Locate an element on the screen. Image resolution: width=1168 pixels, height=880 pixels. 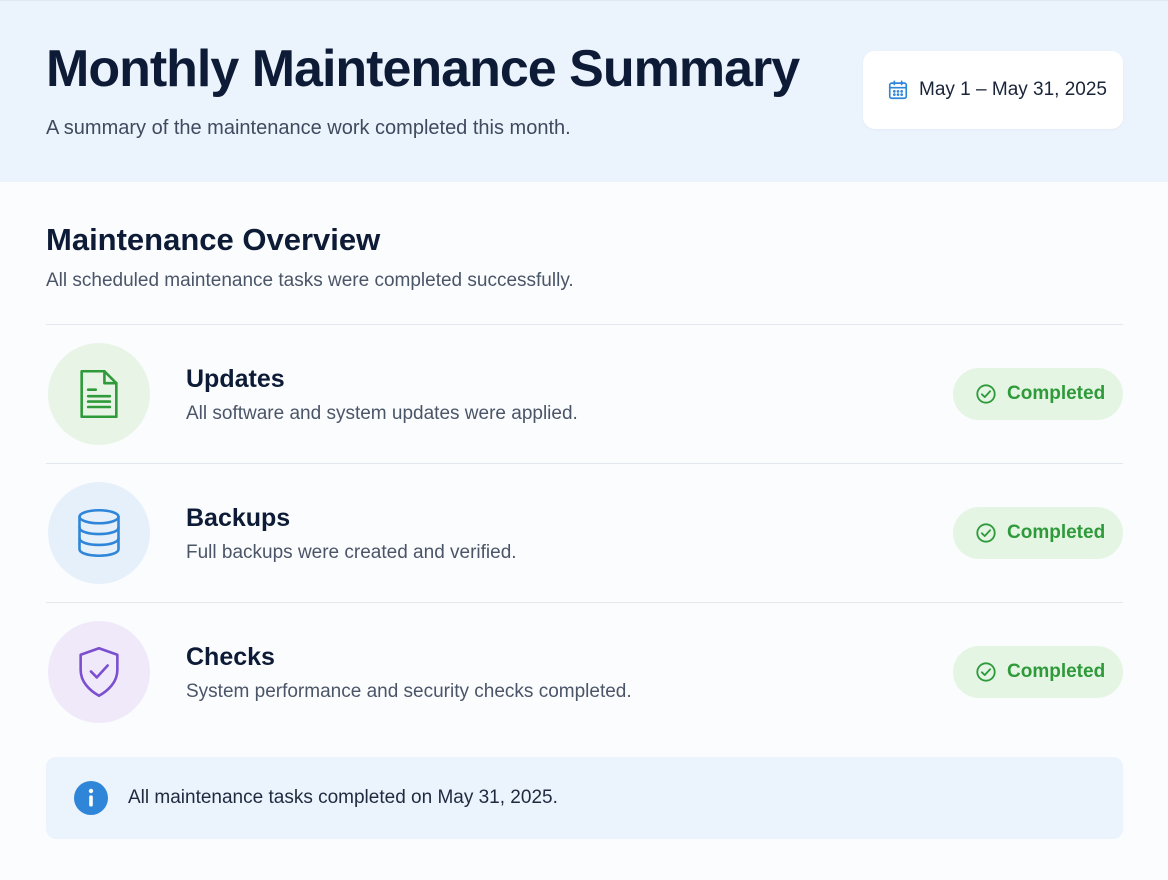
item-title: Checks is located at coordinates (230, 657).